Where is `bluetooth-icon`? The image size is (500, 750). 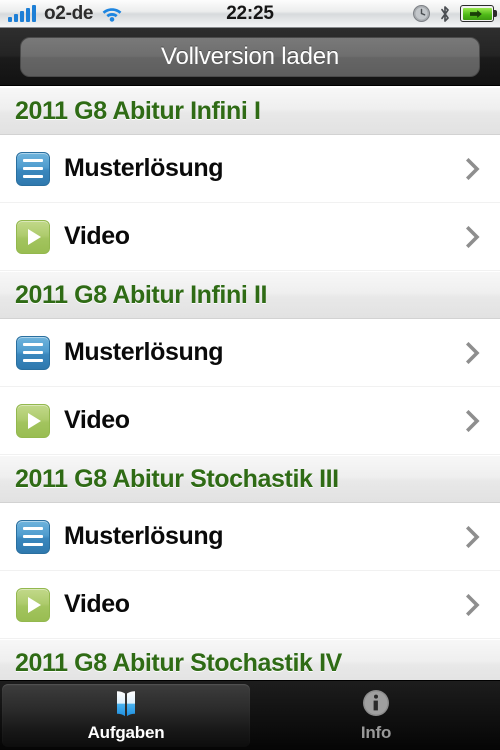 bluetooth-icon is located at coordinates (445, 14).